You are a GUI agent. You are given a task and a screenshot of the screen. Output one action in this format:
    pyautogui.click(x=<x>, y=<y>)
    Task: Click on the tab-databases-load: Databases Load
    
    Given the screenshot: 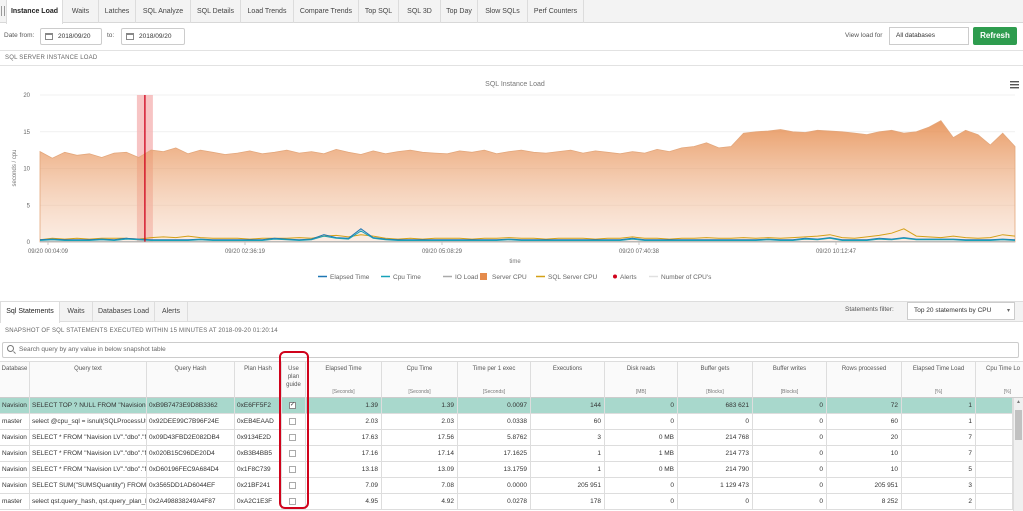 What is the action you would take?
    pyautogui.click(x=124, y=312)
    